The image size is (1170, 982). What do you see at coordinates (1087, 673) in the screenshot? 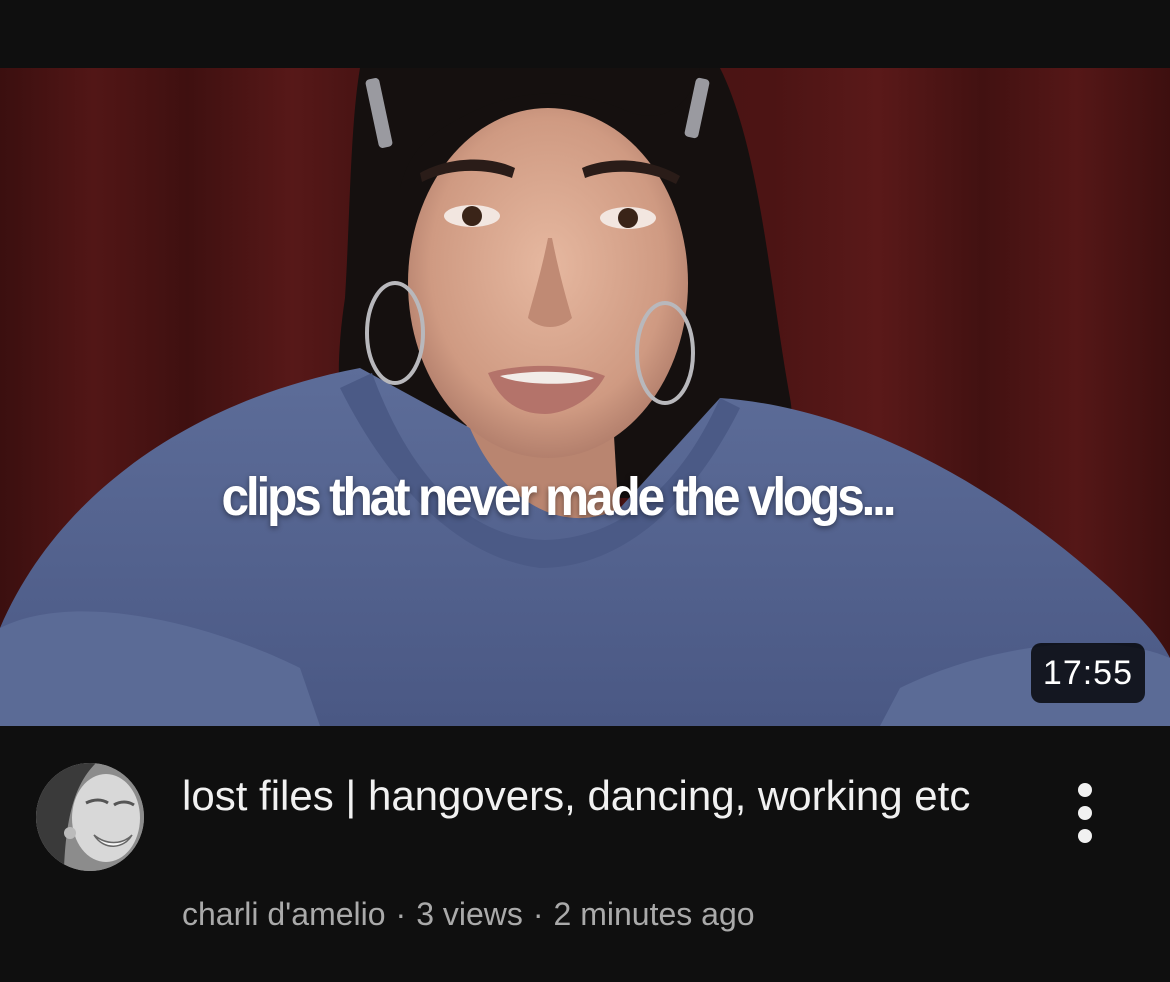
I see `duration-badge: 17:55` at bounding box center [1087, 673].